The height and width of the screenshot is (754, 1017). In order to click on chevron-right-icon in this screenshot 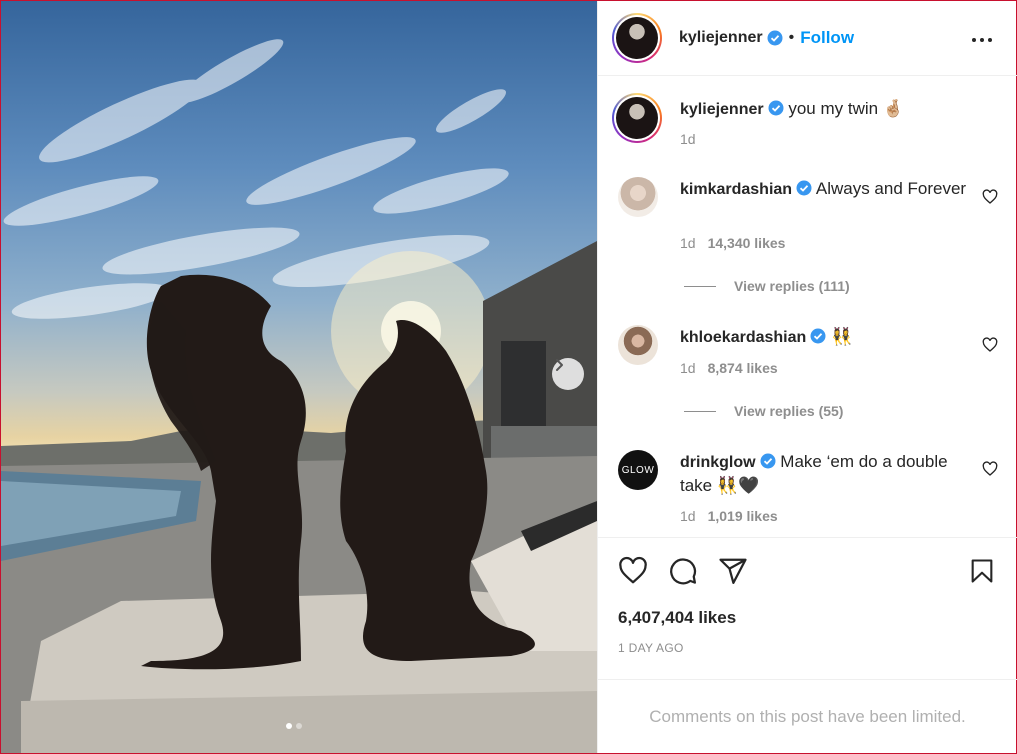, I will do `click(559, 365)`.